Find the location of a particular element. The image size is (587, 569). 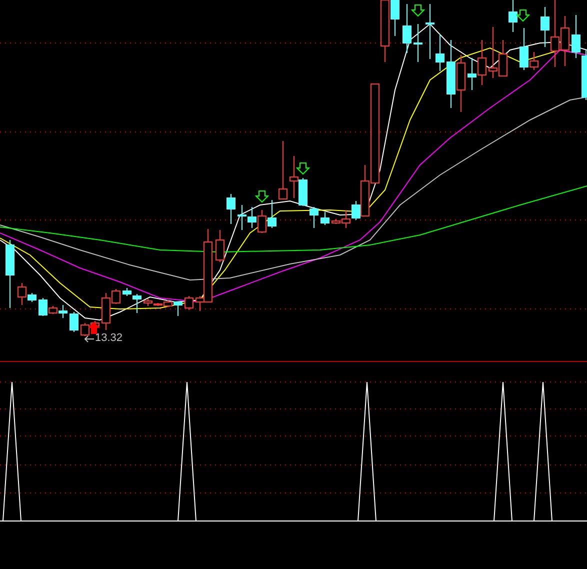

low-price-label: 13.32 is located at coordinates (109, 338).